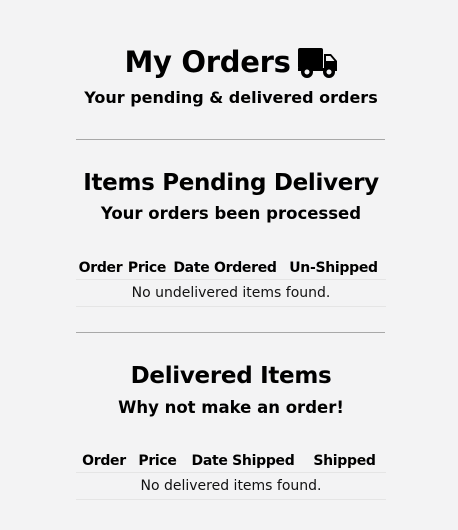 The image size is (458, 530). I want to click on pending-empty-message: No undelivered items found., so click(231, 293).